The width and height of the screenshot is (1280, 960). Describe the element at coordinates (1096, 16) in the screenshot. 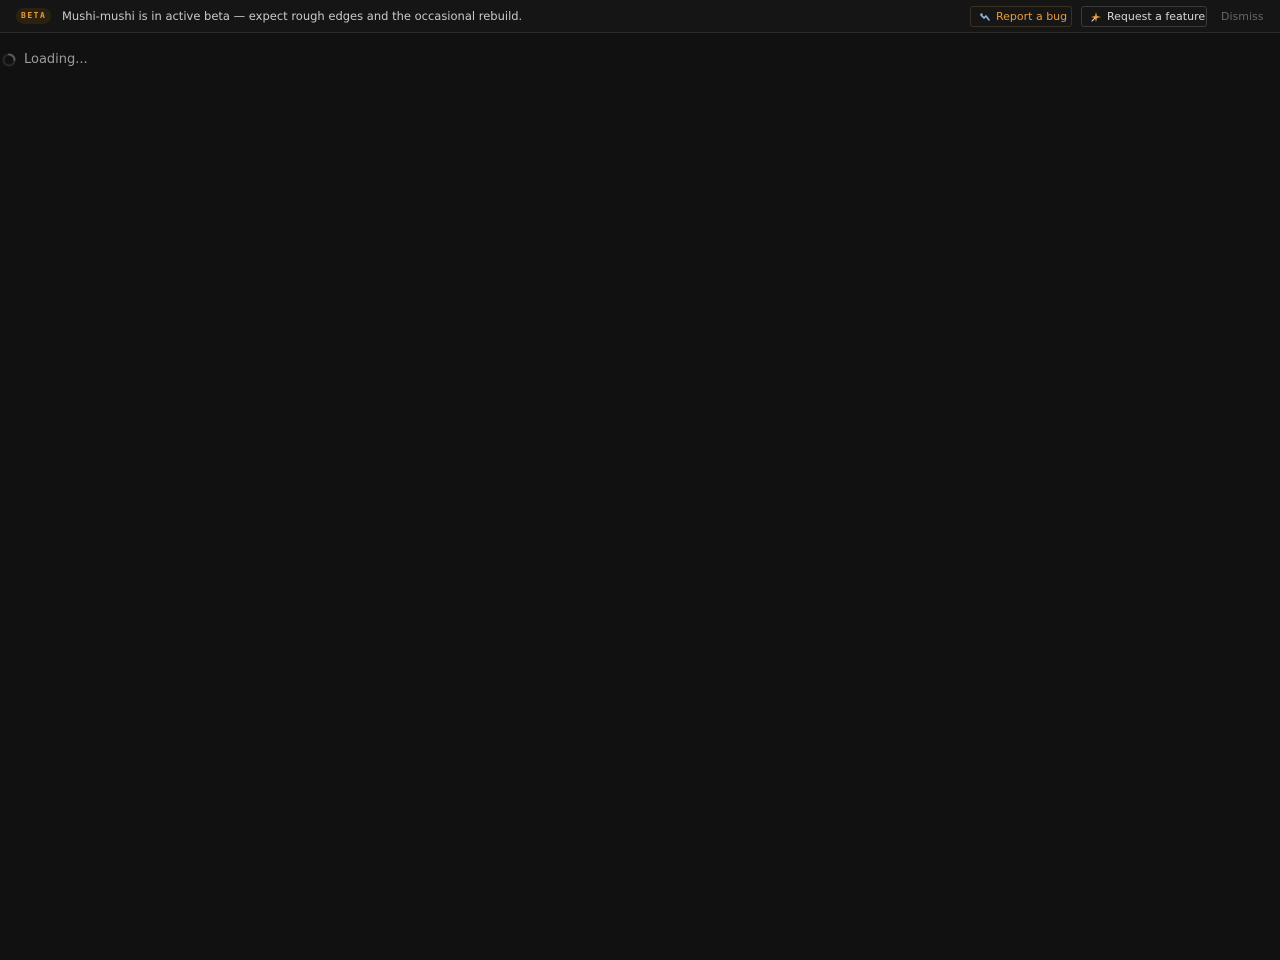

I see `sparkle-icon` at that location.